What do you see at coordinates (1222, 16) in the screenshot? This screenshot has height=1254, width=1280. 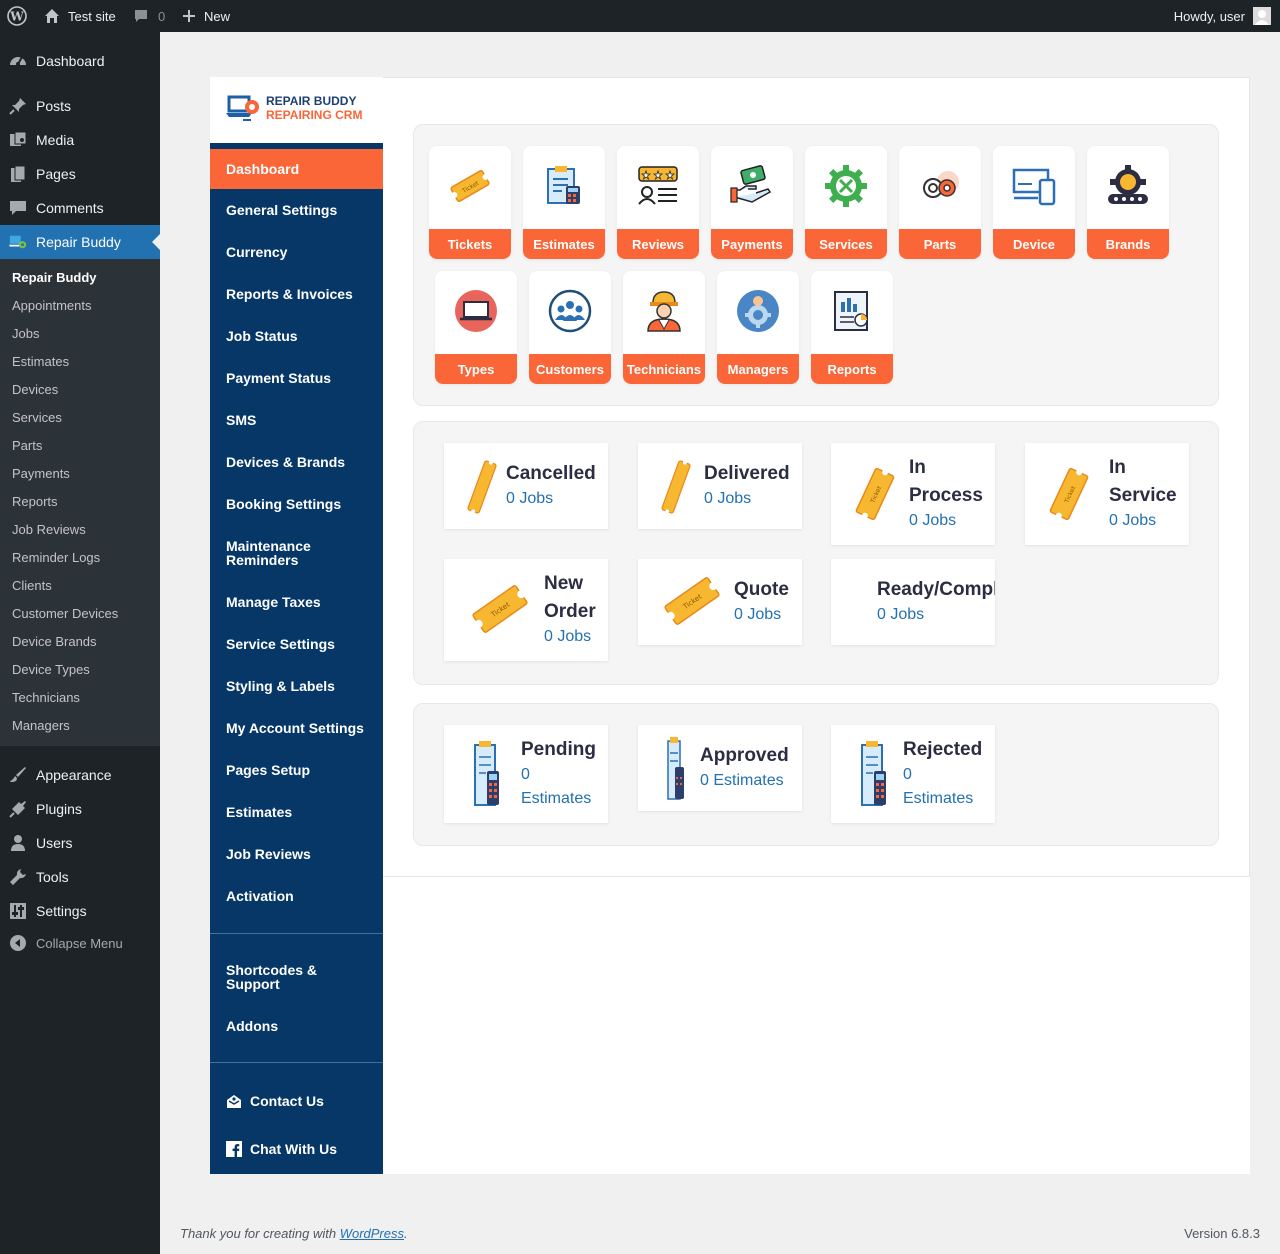 I see `my-account-link: Howdy, user` at bounding box center [1222, 16].